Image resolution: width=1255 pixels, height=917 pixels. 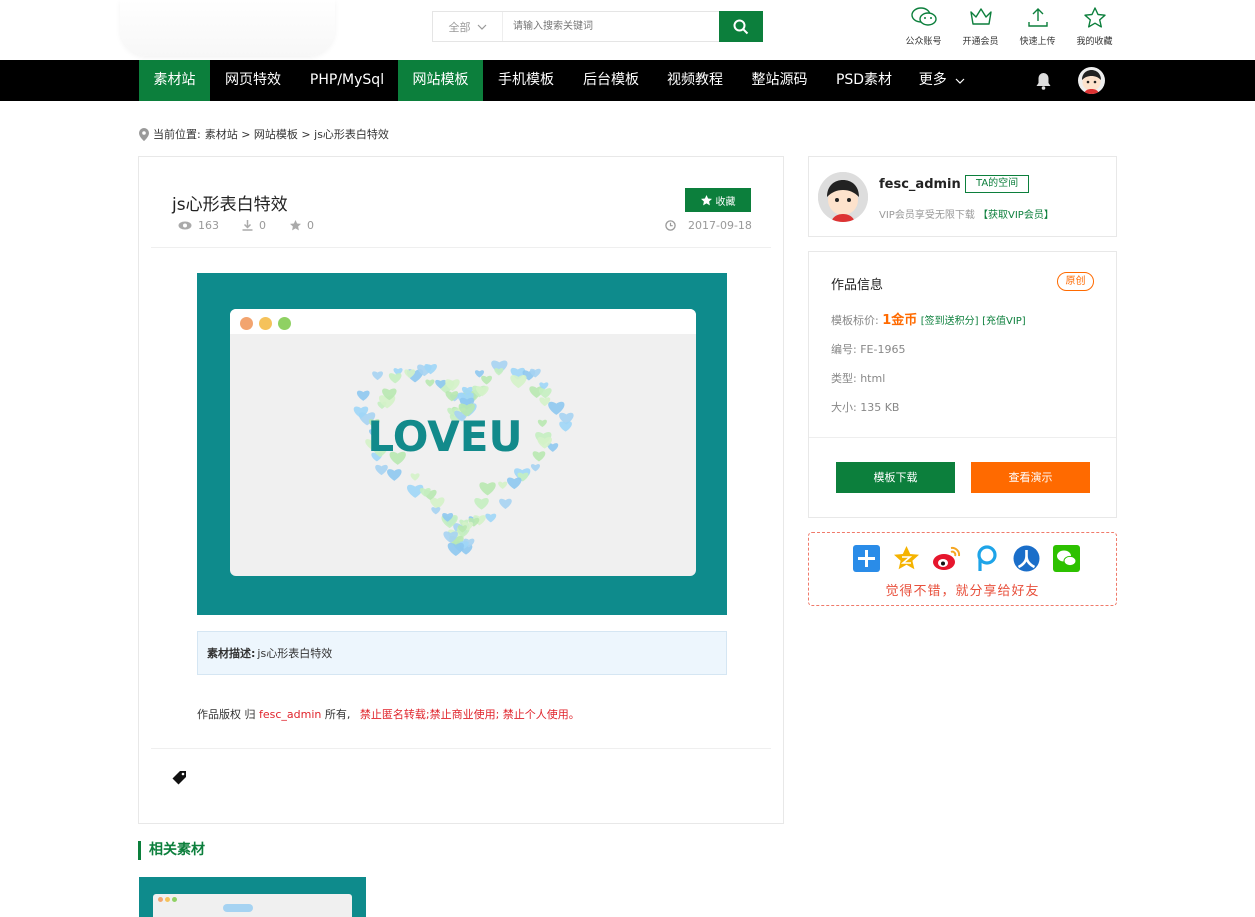 I want to click on author-name: fesc_admin, so click(x=920, y=184).